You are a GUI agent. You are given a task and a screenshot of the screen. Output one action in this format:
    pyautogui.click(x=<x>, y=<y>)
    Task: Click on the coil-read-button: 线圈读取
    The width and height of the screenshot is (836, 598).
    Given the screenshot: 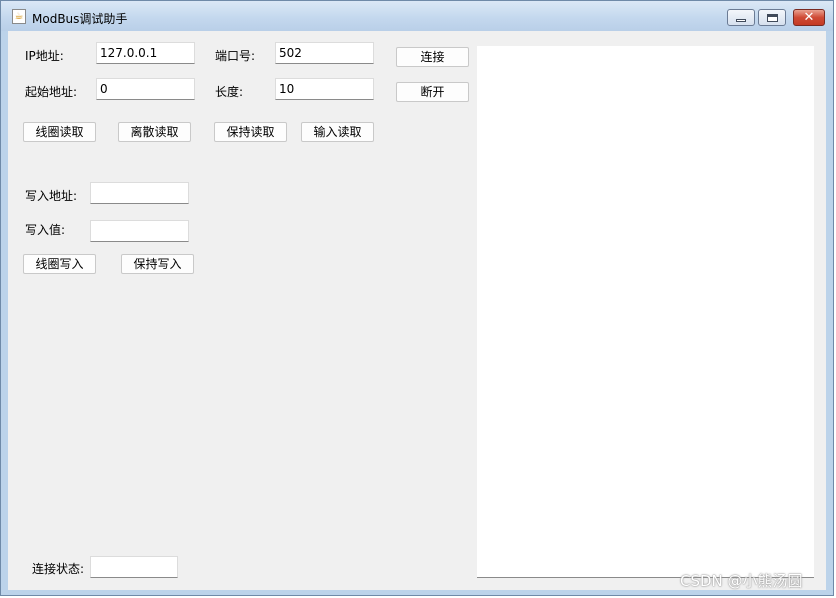 What is the action you would take?
    pyautogui.click(x=59, y=132)
    